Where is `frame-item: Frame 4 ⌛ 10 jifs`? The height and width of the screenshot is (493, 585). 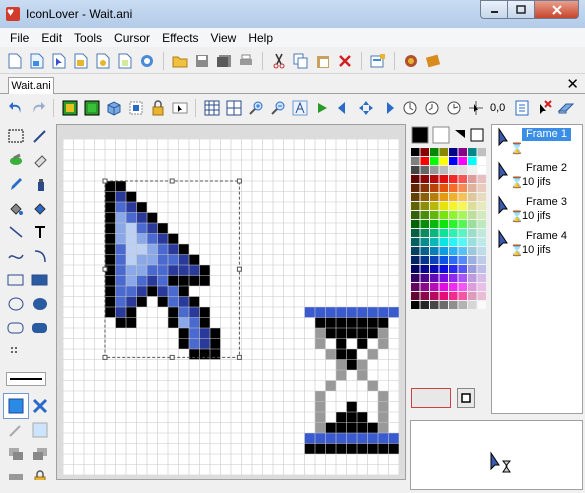
frame-item: Frame 4 ⌛ 10 jifs is located at coordinates (537, 244).